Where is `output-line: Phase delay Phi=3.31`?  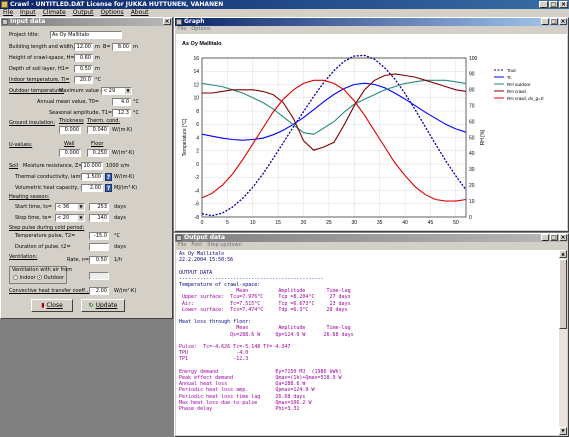
output-line: Phase delay Phi=3.31 is located at coordinates (239, 409).